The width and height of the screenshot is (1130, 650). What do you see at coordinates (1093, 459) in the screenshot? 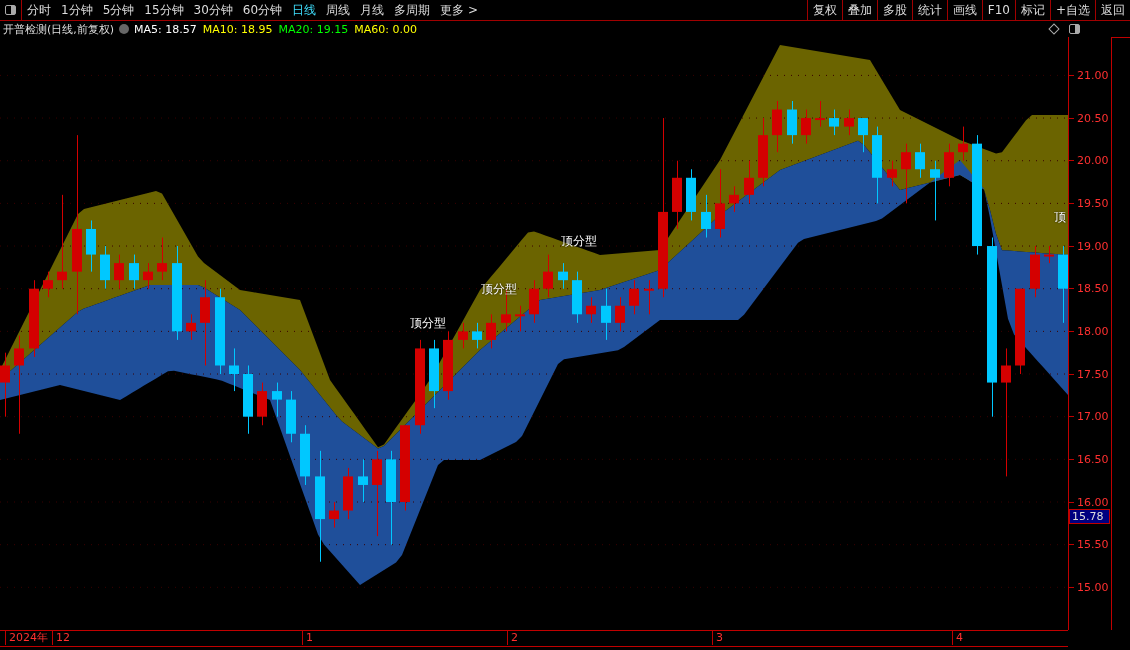
I see `price-axis-label: 16.50` at bounding box center [1093, 459].